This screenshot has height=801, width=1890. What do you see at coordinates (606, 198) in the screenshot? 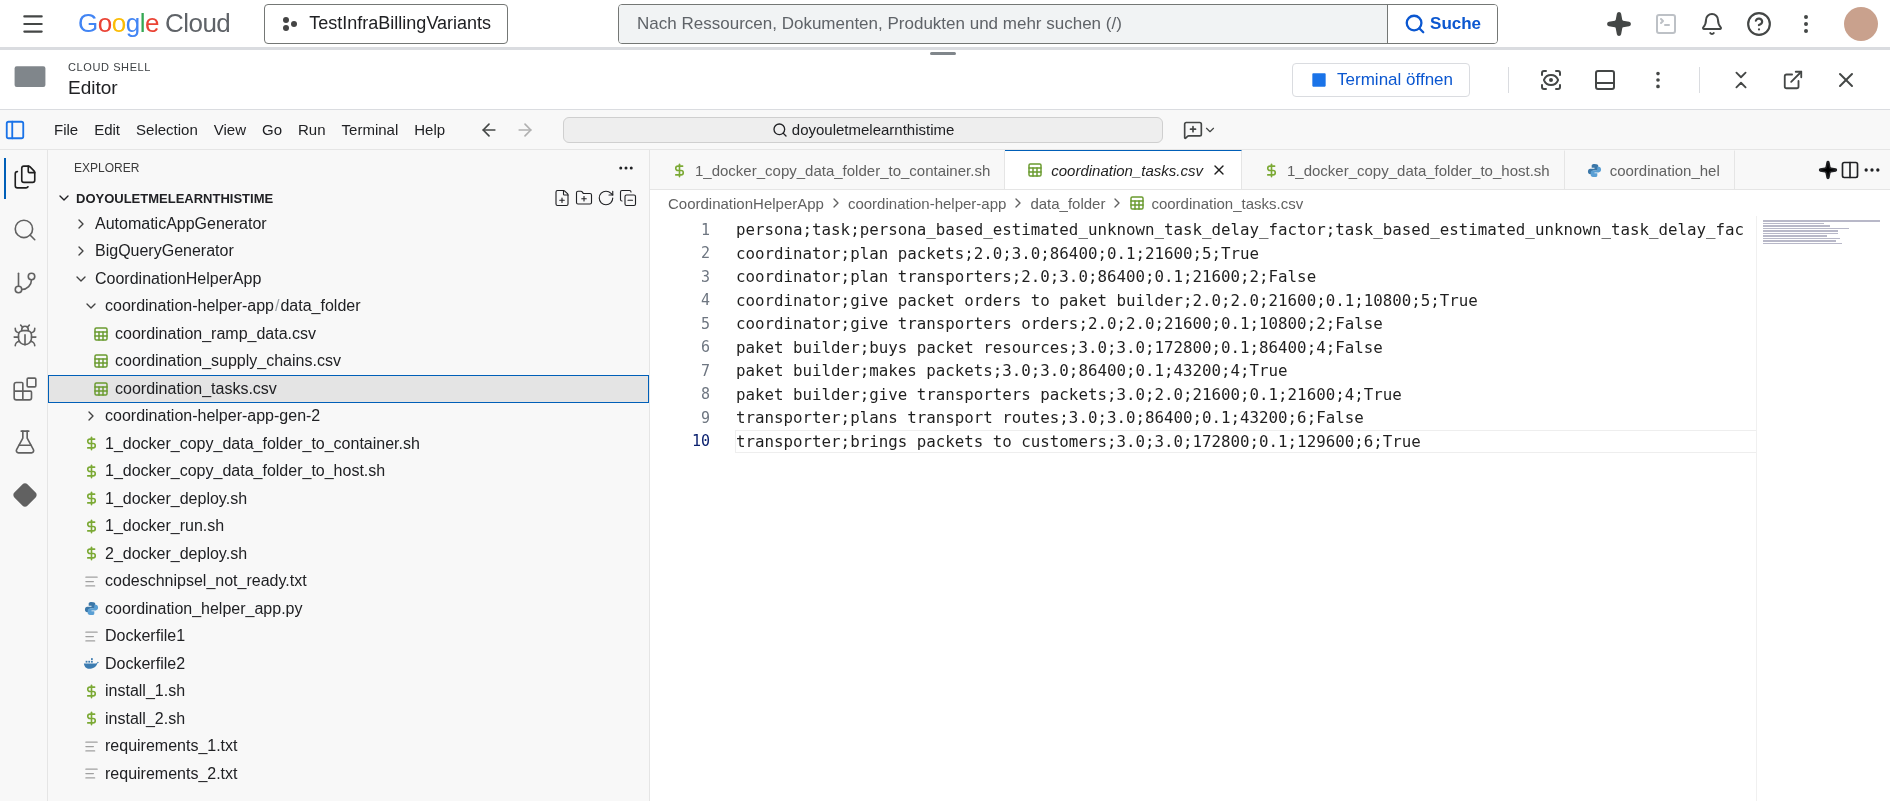
I see `refresh-icon` at bounding box center [606, 198].